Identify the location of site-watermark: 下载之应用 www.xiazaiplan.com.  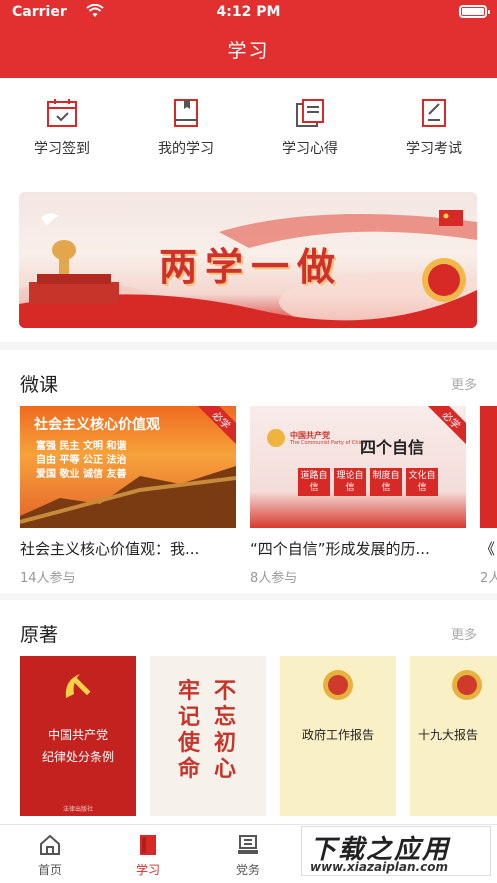
(396, 851).